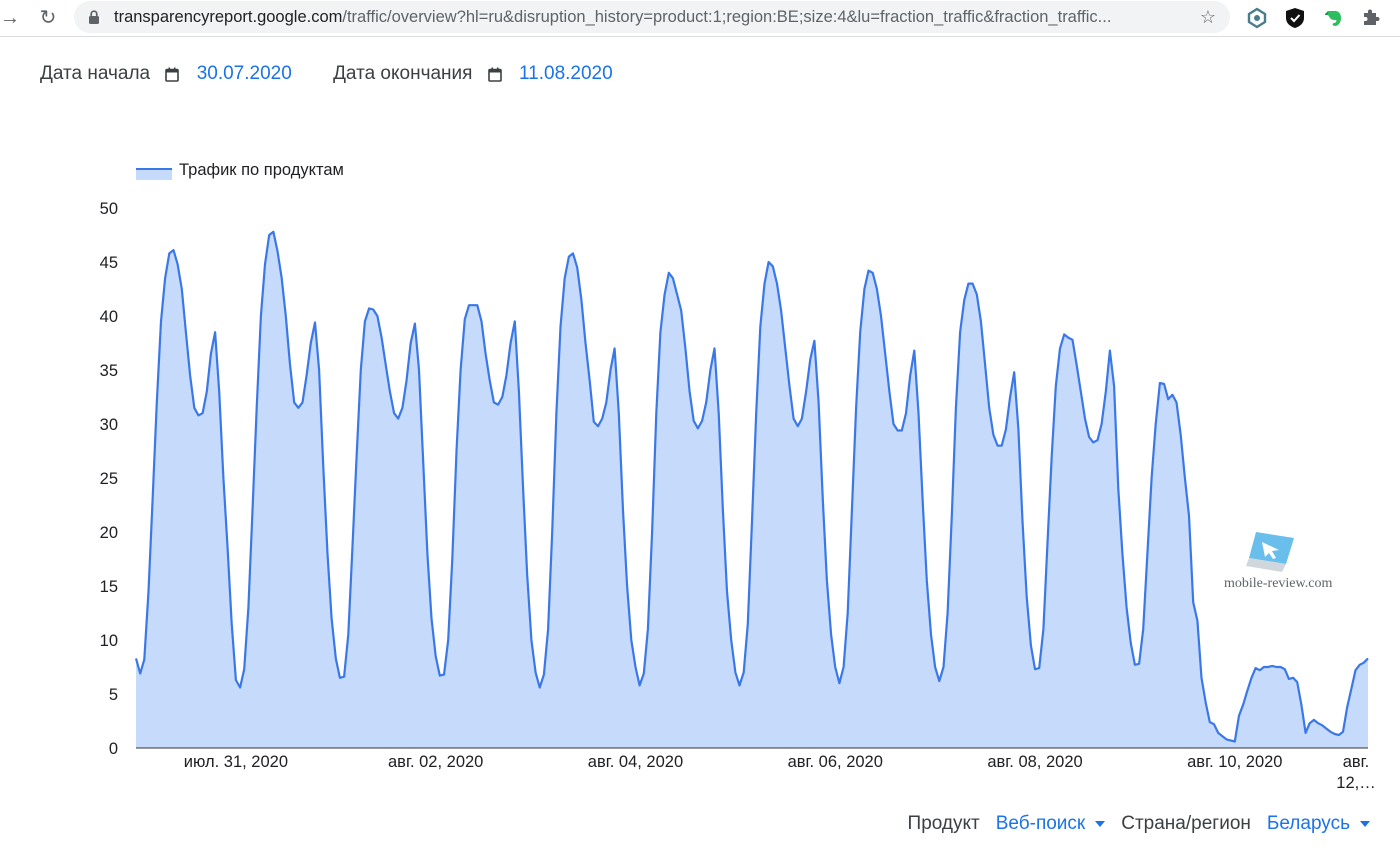 This screenshot has height=853, width=1400. What do you see at coordinates (943, 823) in the screenshot?
I see `product-label: Продукт` at bounding box center [943, 823].